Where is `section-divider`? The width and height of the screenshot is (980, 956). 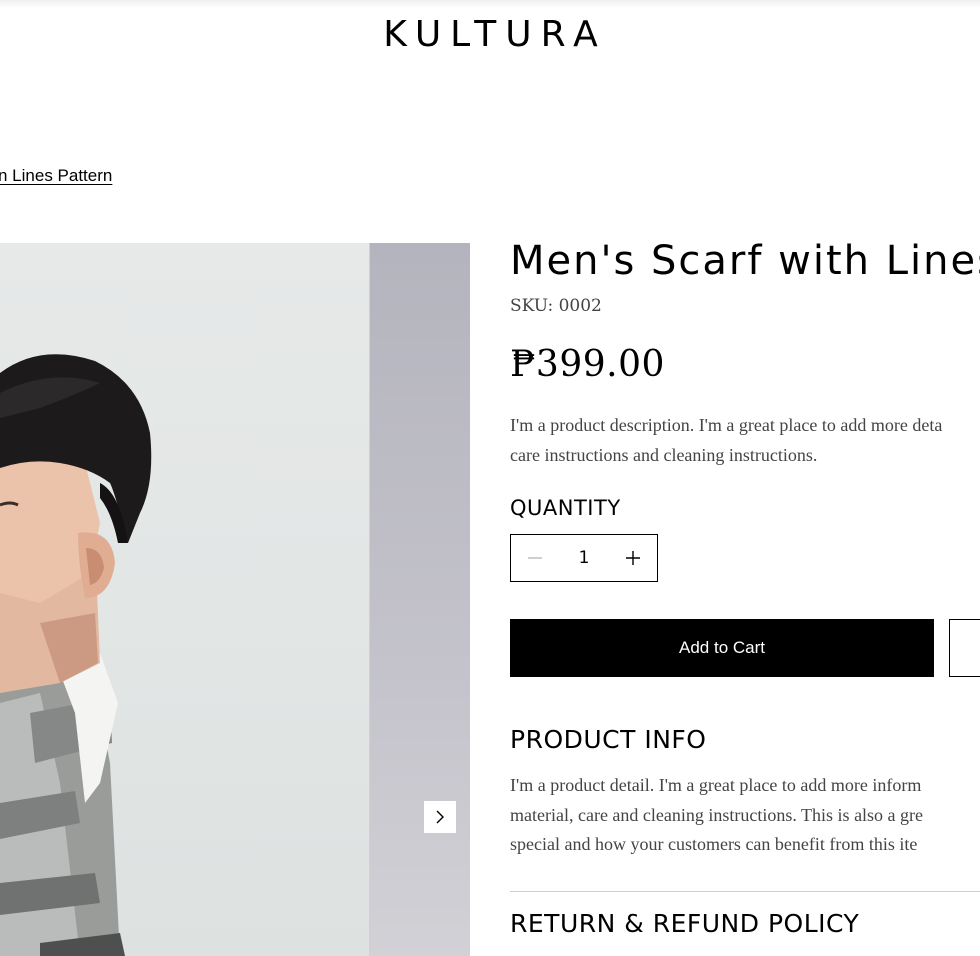
section-divider is located at coordinates (745, 891).